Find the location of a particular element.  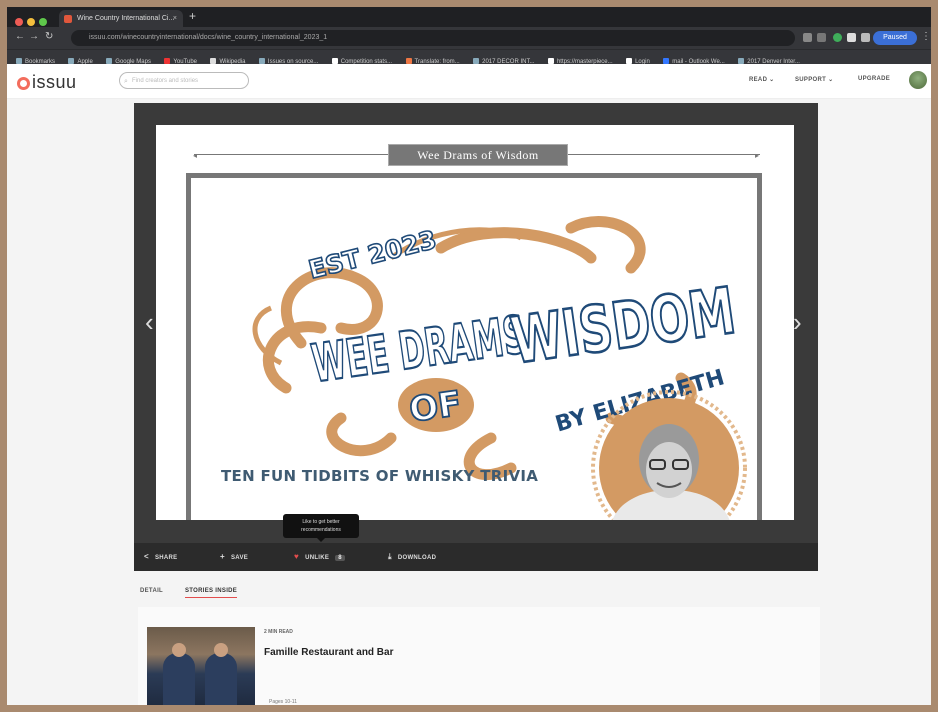

share-button: < SHARE is located at coordinates (161, 556).